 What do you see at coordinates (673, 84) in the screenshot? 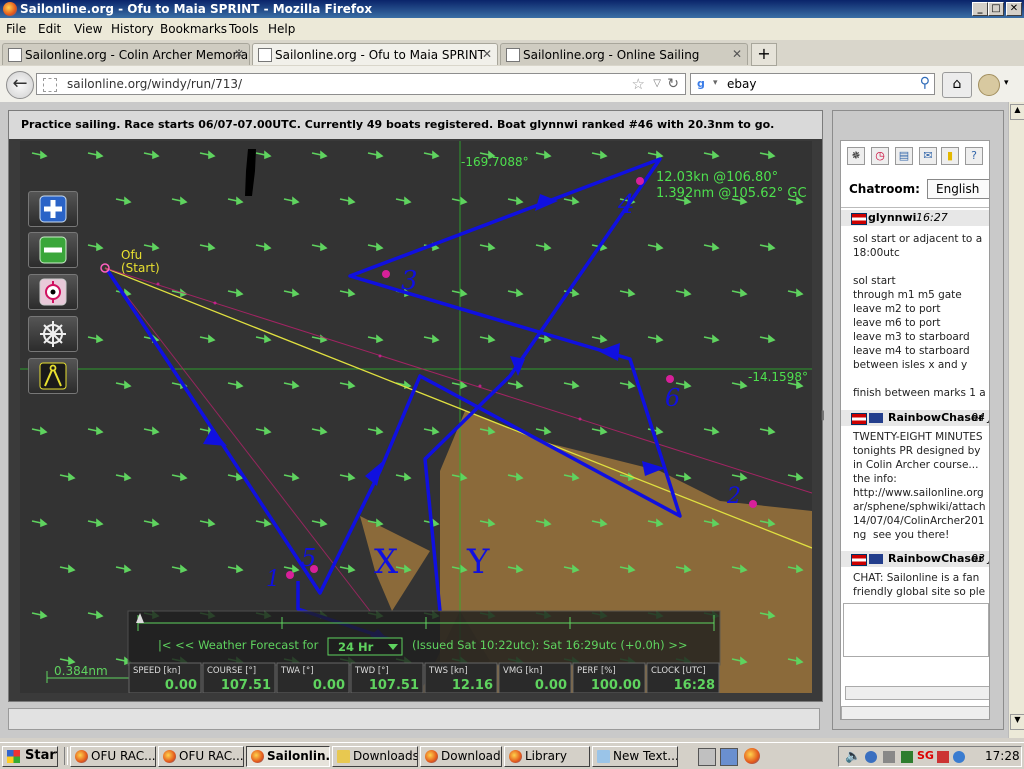
I see `reload-icon: ↻` at bounding box center [673, 84].